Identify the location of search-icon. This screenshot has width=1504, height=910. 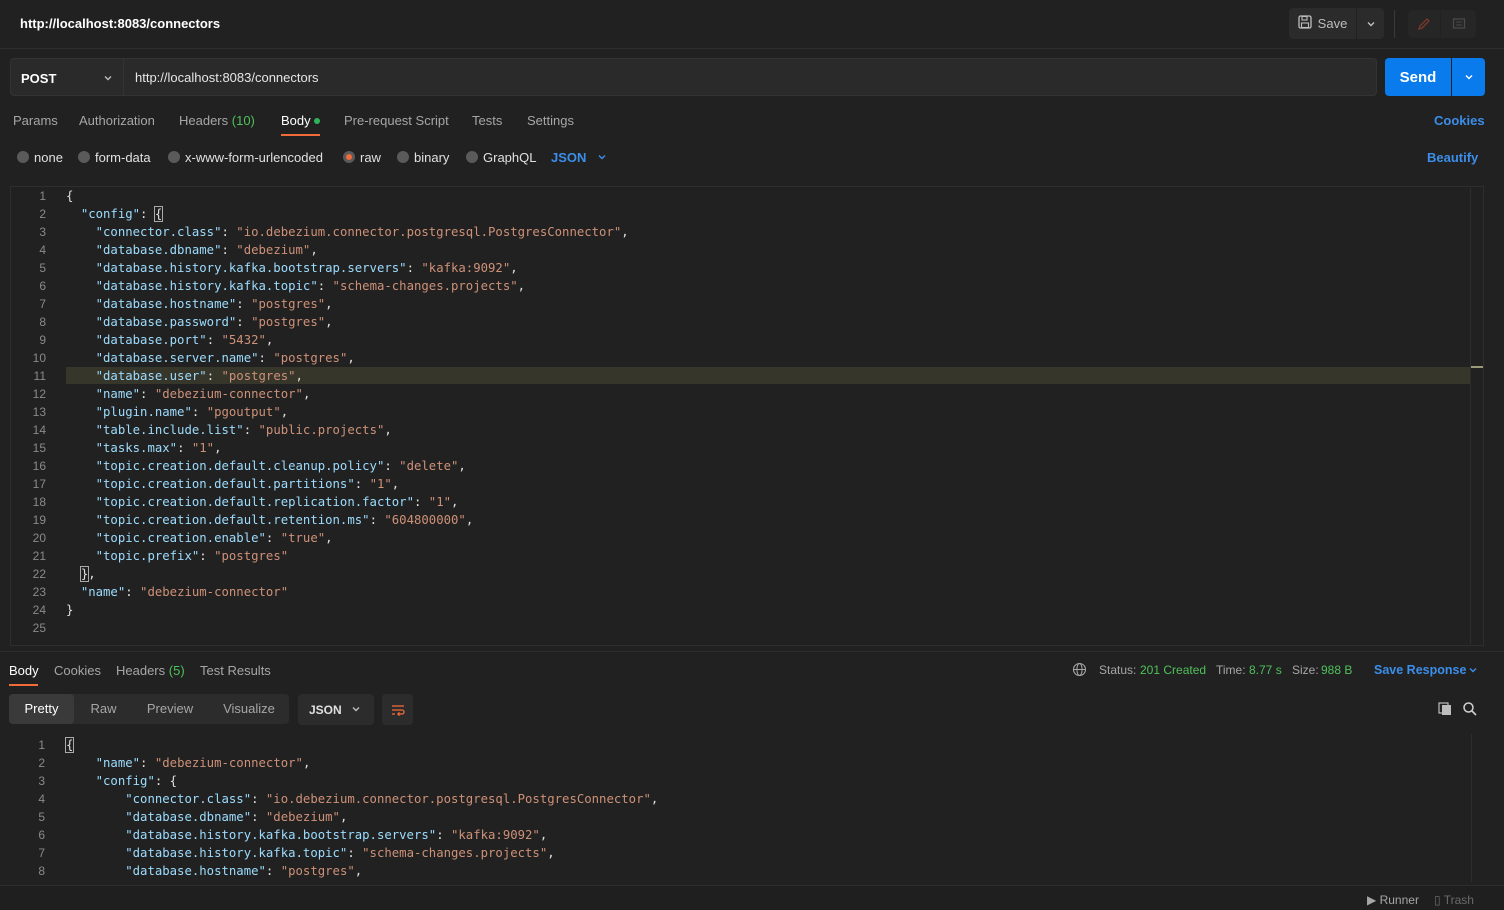
(1470, 709).